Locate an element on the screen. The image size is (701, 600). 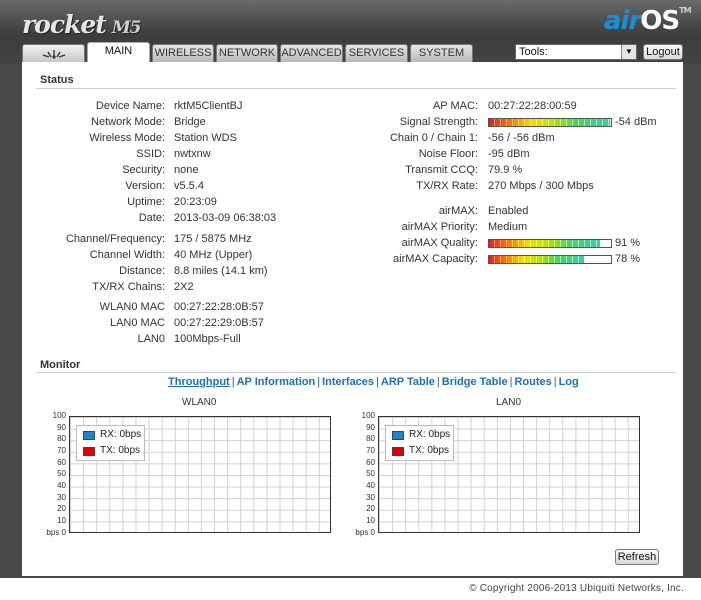
link-log: Log is located at coordinates (569, 382).